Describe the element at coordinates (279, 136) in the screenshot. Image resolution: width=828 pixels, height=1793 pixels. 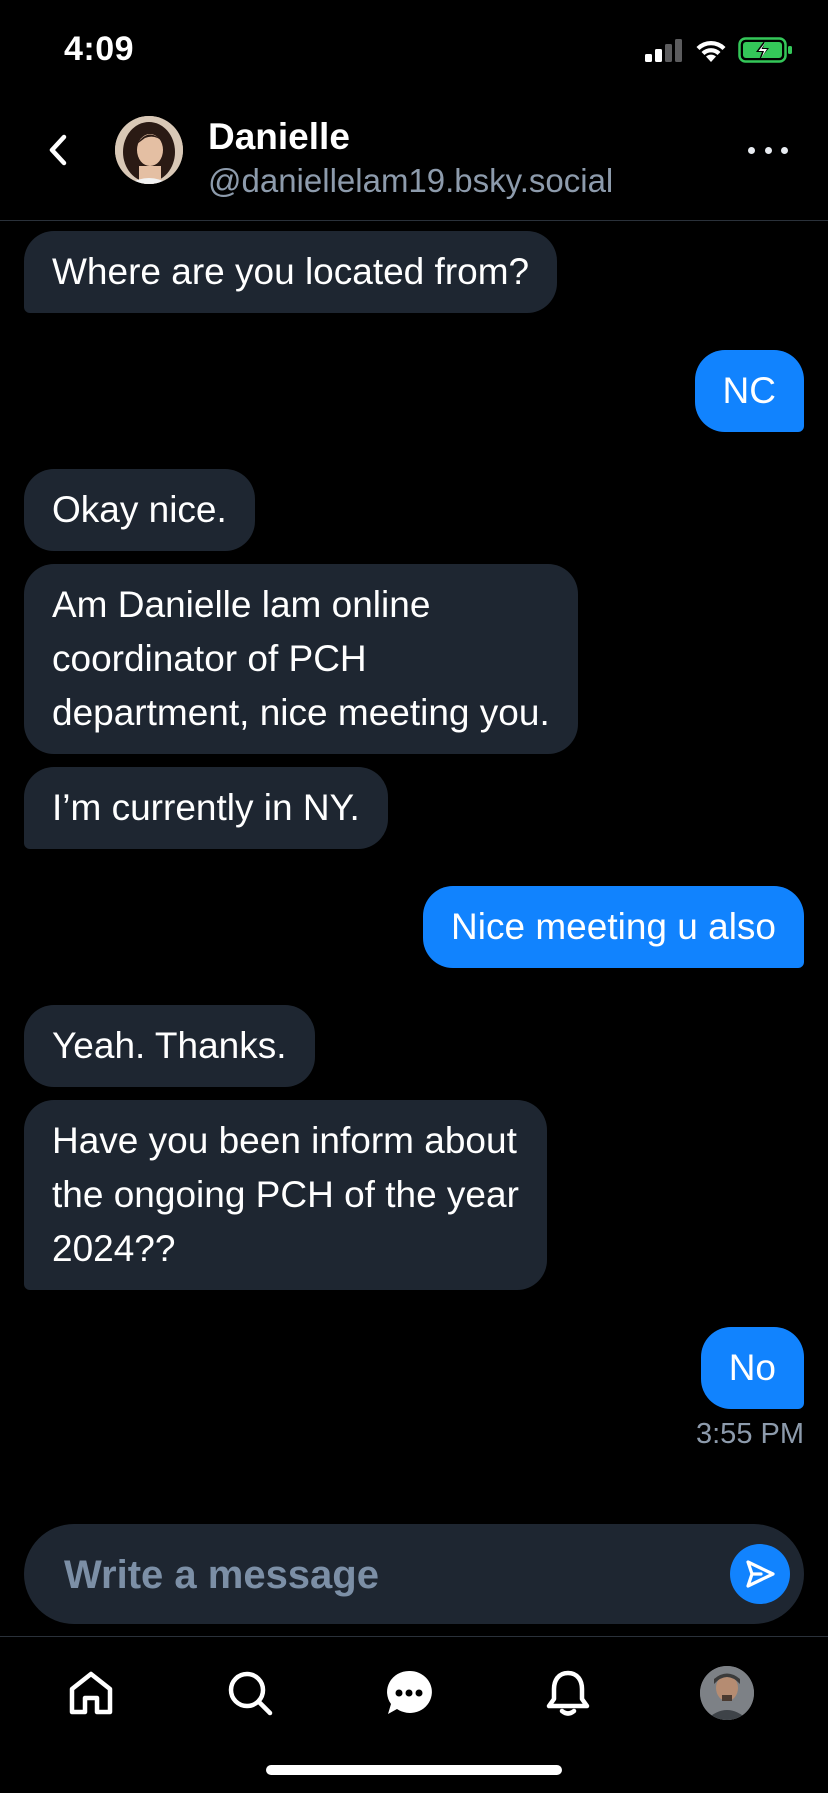
I see `contact-name: Danielle` at that location.